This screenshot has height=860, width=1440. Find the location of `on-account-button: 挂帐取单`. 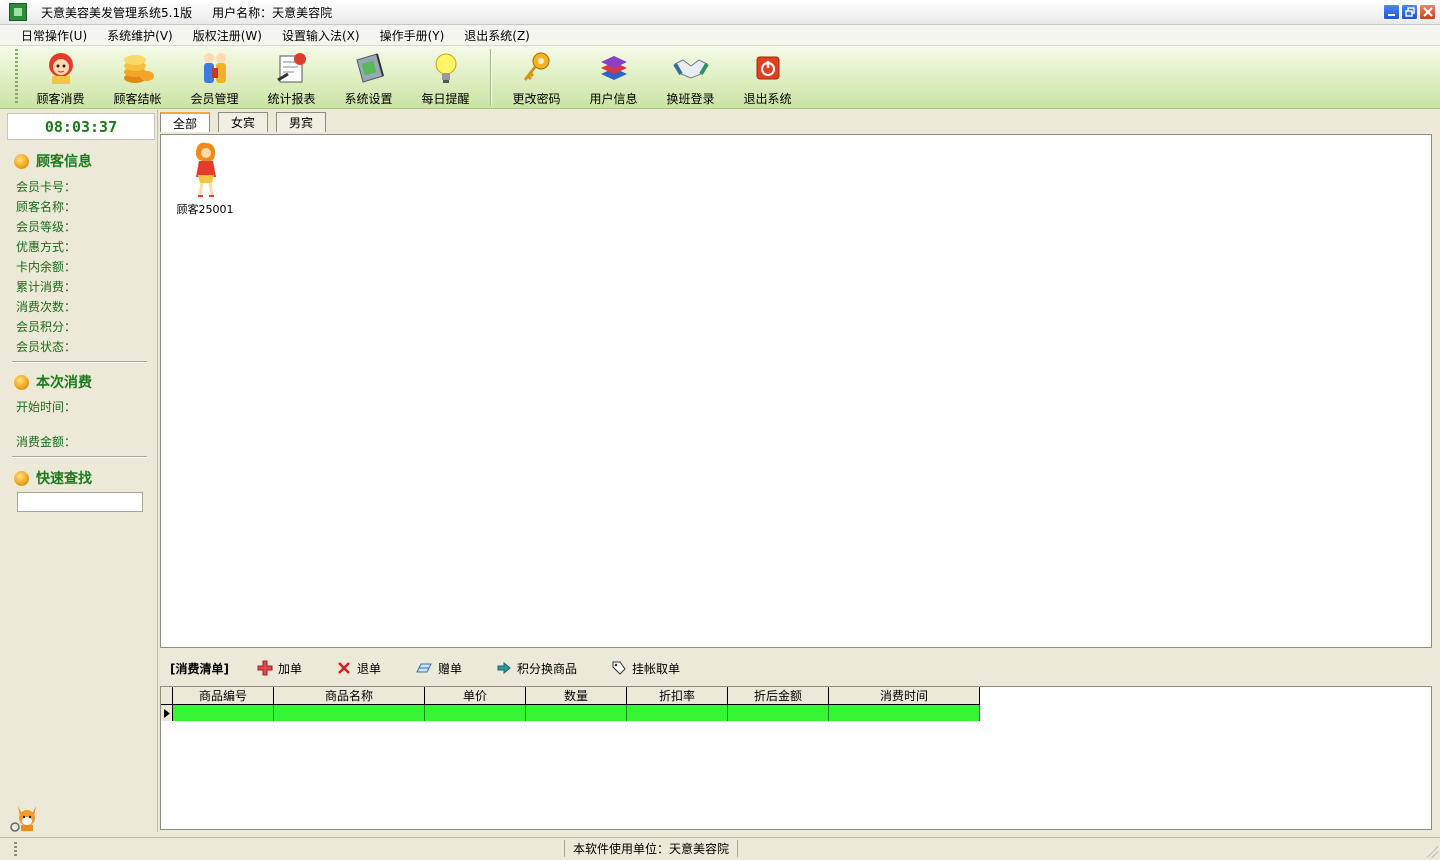

on-account-button: 挂帐取单 is located at coordinates (645, 668).